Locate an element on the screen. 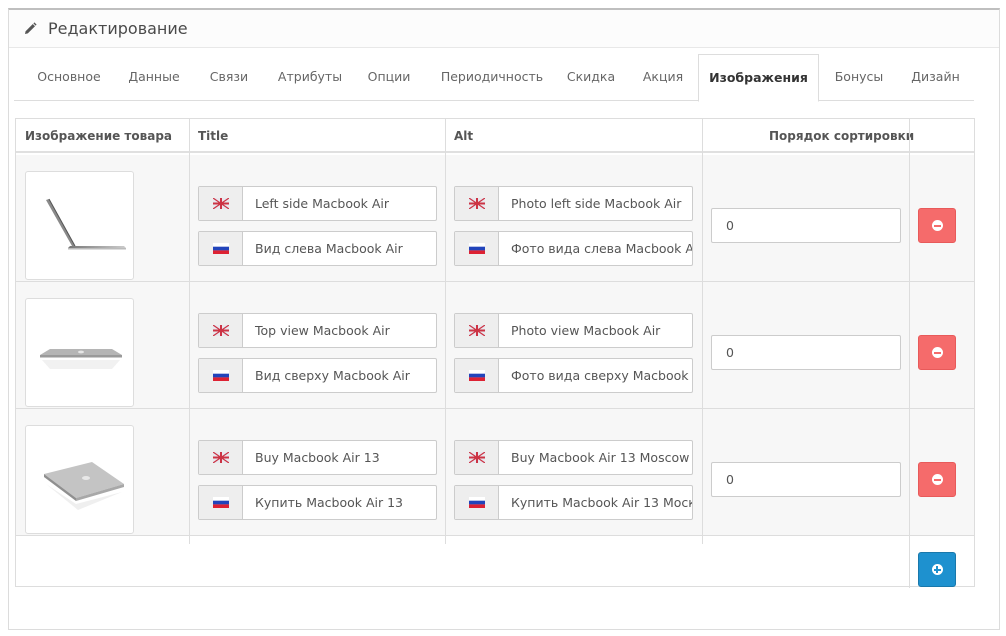 Image resolution: width=1006 pixels, height=636 pixels. add-image-button is located at coordinates (937, 569).